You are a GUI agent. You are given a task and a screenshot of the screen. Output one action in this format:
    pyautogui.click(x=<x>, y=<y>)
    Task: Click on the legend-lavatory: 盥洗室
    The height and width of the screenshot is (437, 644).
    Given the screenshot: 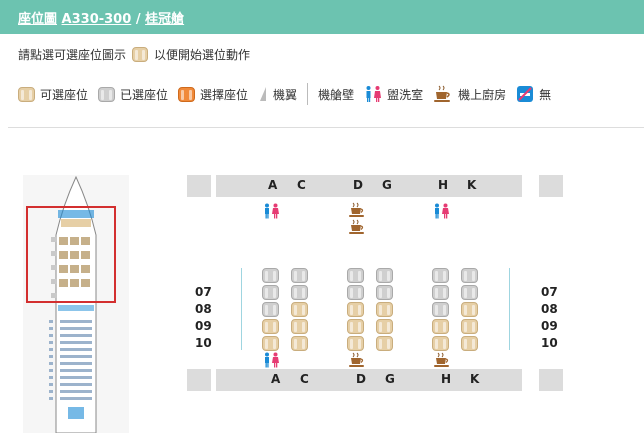 What is the action you would take?
    pyautogui.click(x=393, y=94)
    